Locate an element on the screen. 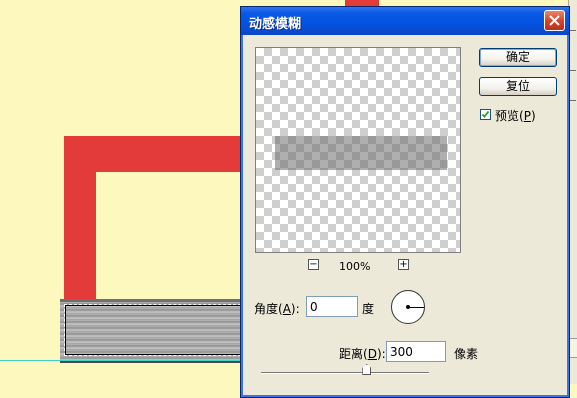  guide-line is located at coordinates (130, 360).